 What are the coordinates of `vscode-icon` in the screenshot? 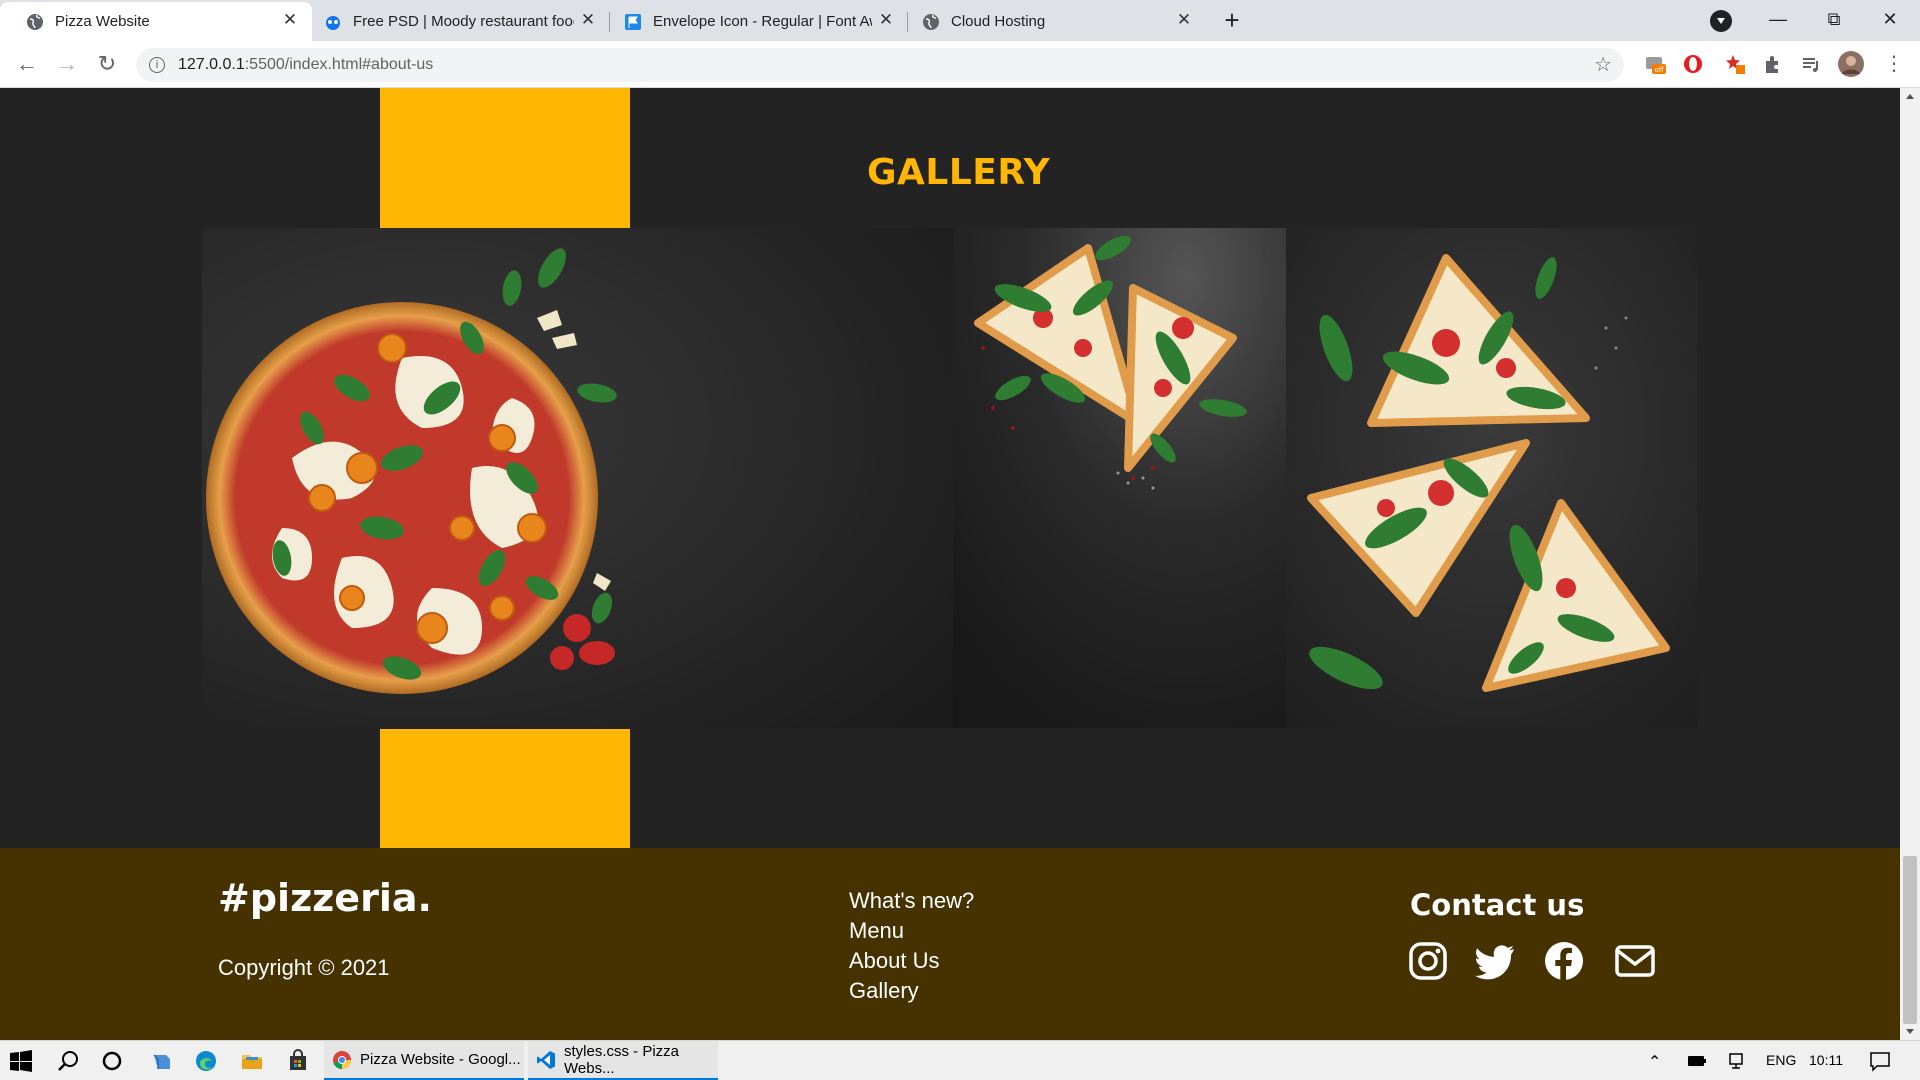 It's located at (546, 1060).